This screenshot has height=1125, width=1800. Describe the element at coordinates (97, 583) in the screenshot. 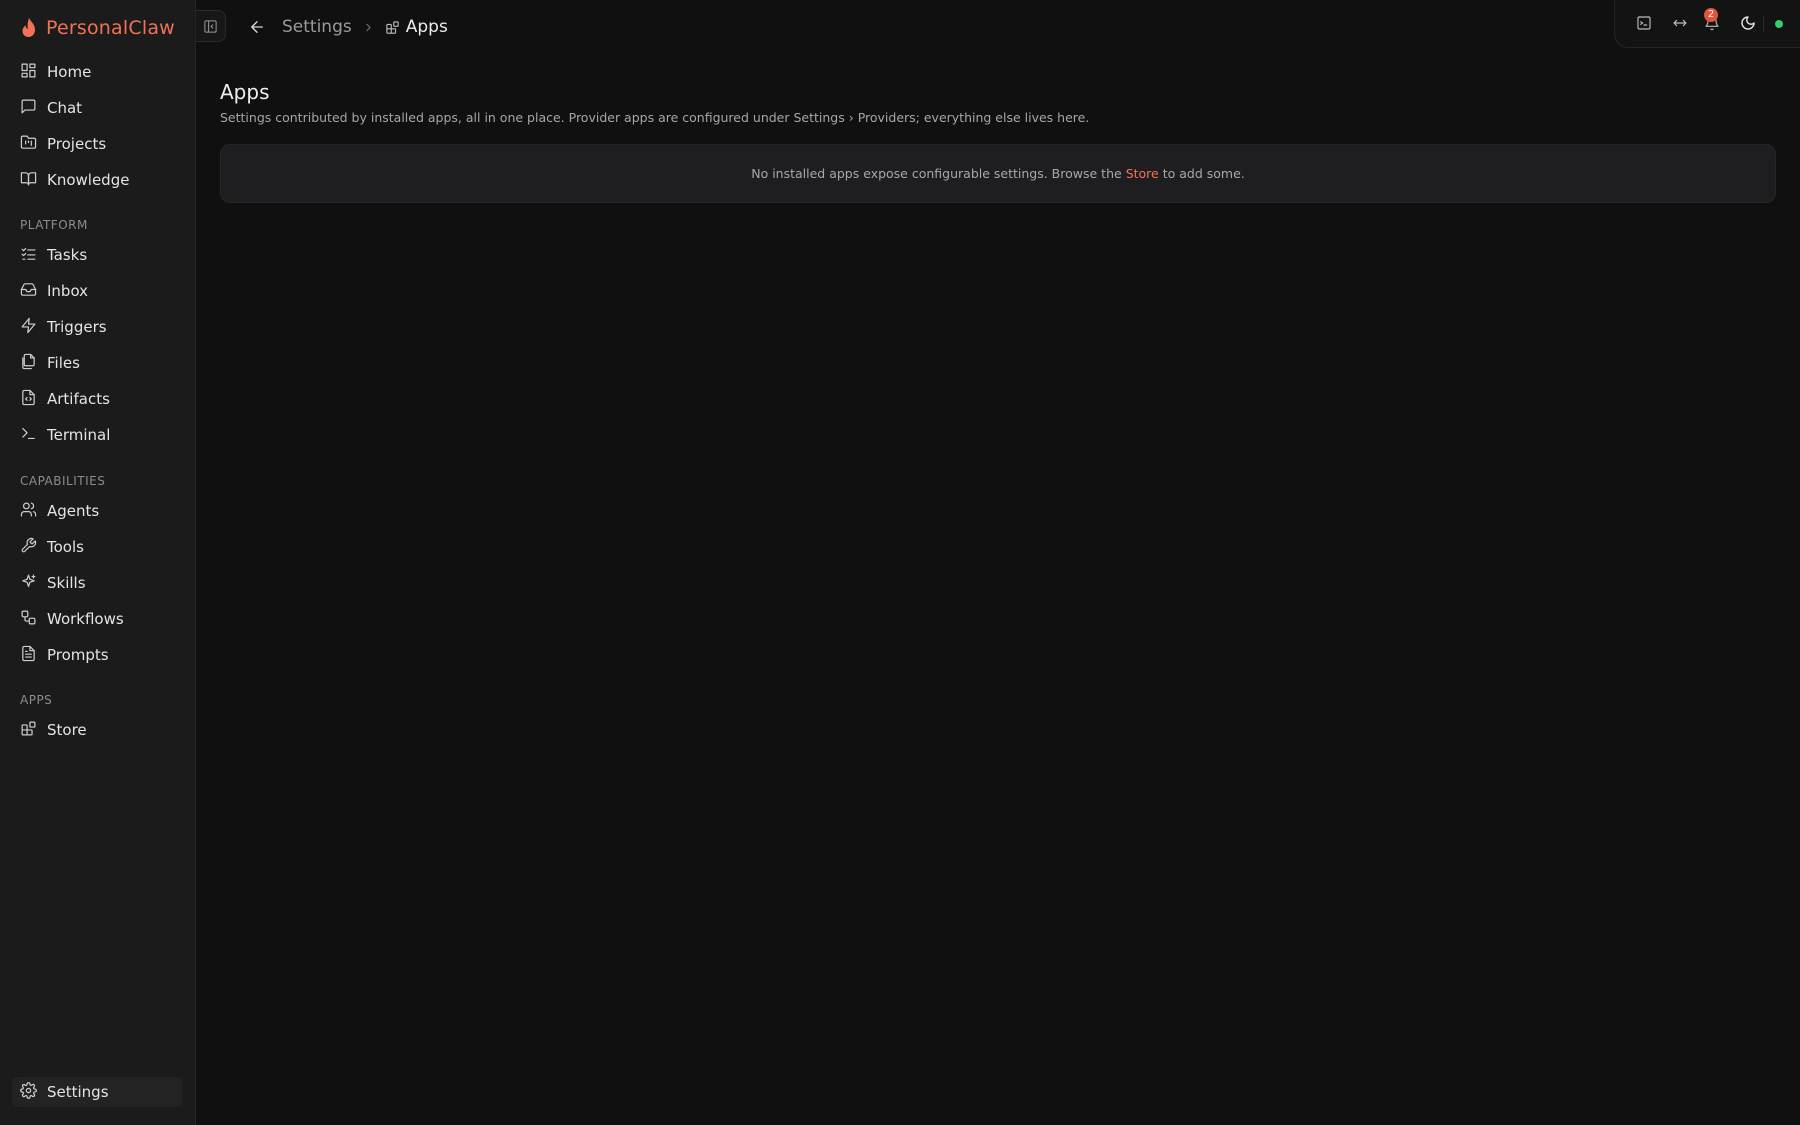

I see `sidebar-item-skills: Skills` at that location.